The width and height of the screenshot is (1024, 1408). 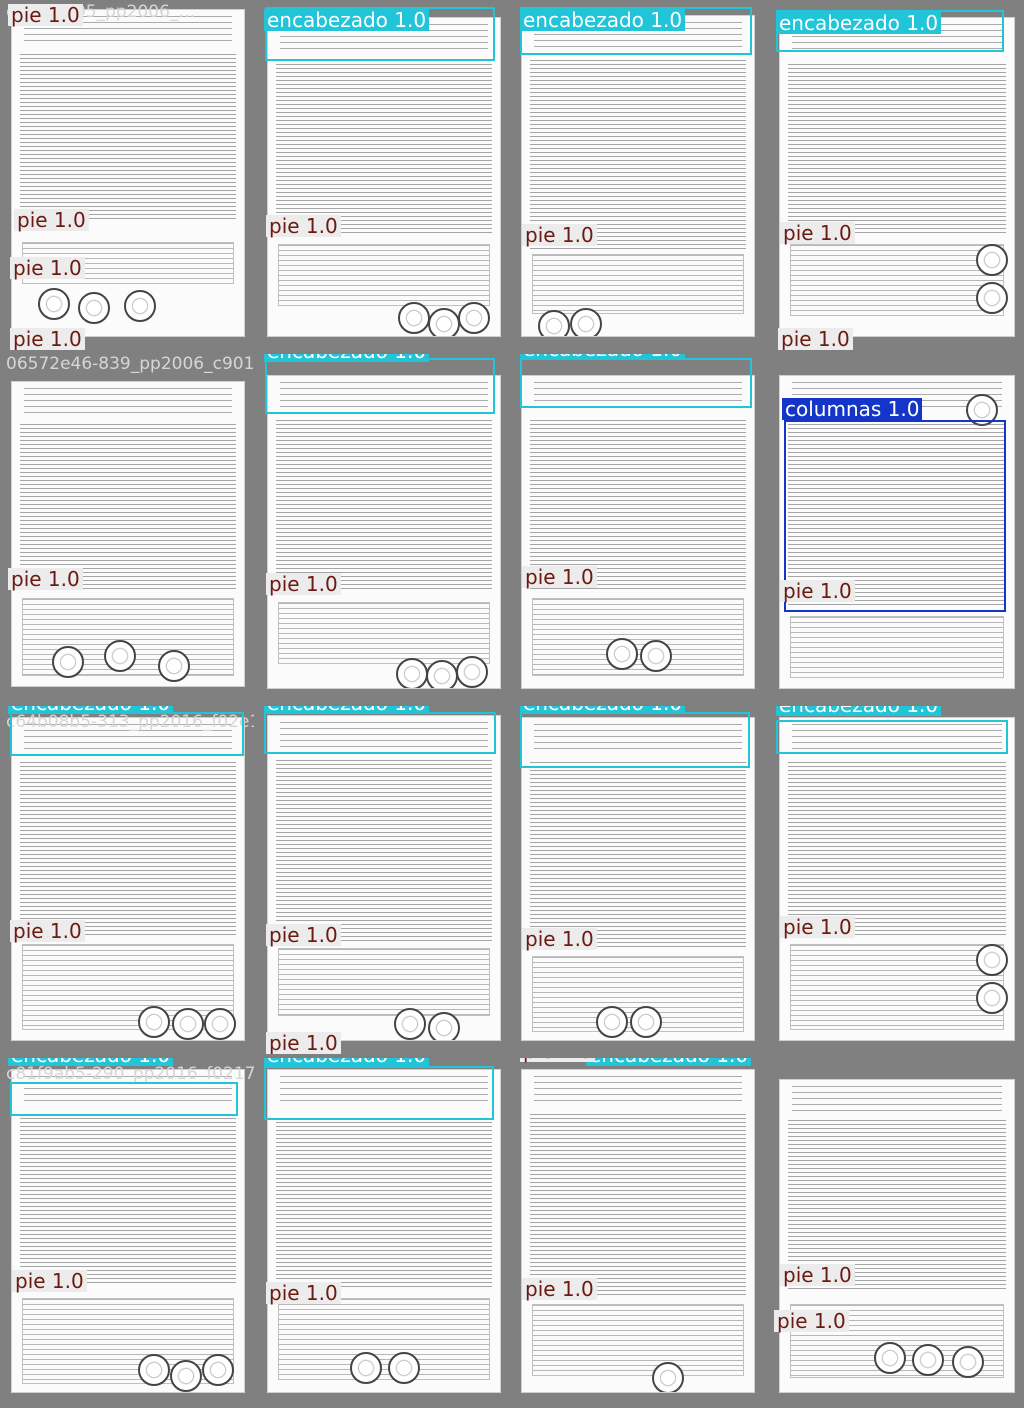 I want to click on tile-15: encabezado 1.0 pie 1.0 pie 1.0, so click(x=640, y=1232).